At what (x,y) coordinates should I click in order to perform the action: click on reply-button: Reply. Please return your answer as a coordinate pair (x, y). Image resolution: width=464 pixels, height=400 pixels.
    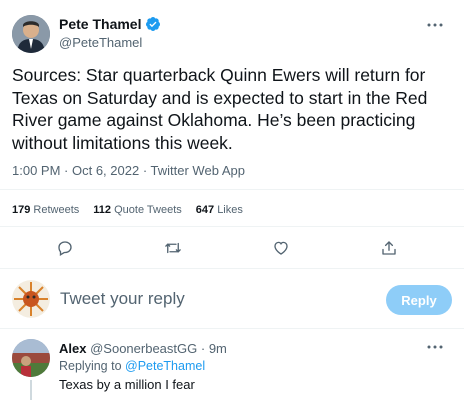
    Looking at the image, I should click on (419, 300).